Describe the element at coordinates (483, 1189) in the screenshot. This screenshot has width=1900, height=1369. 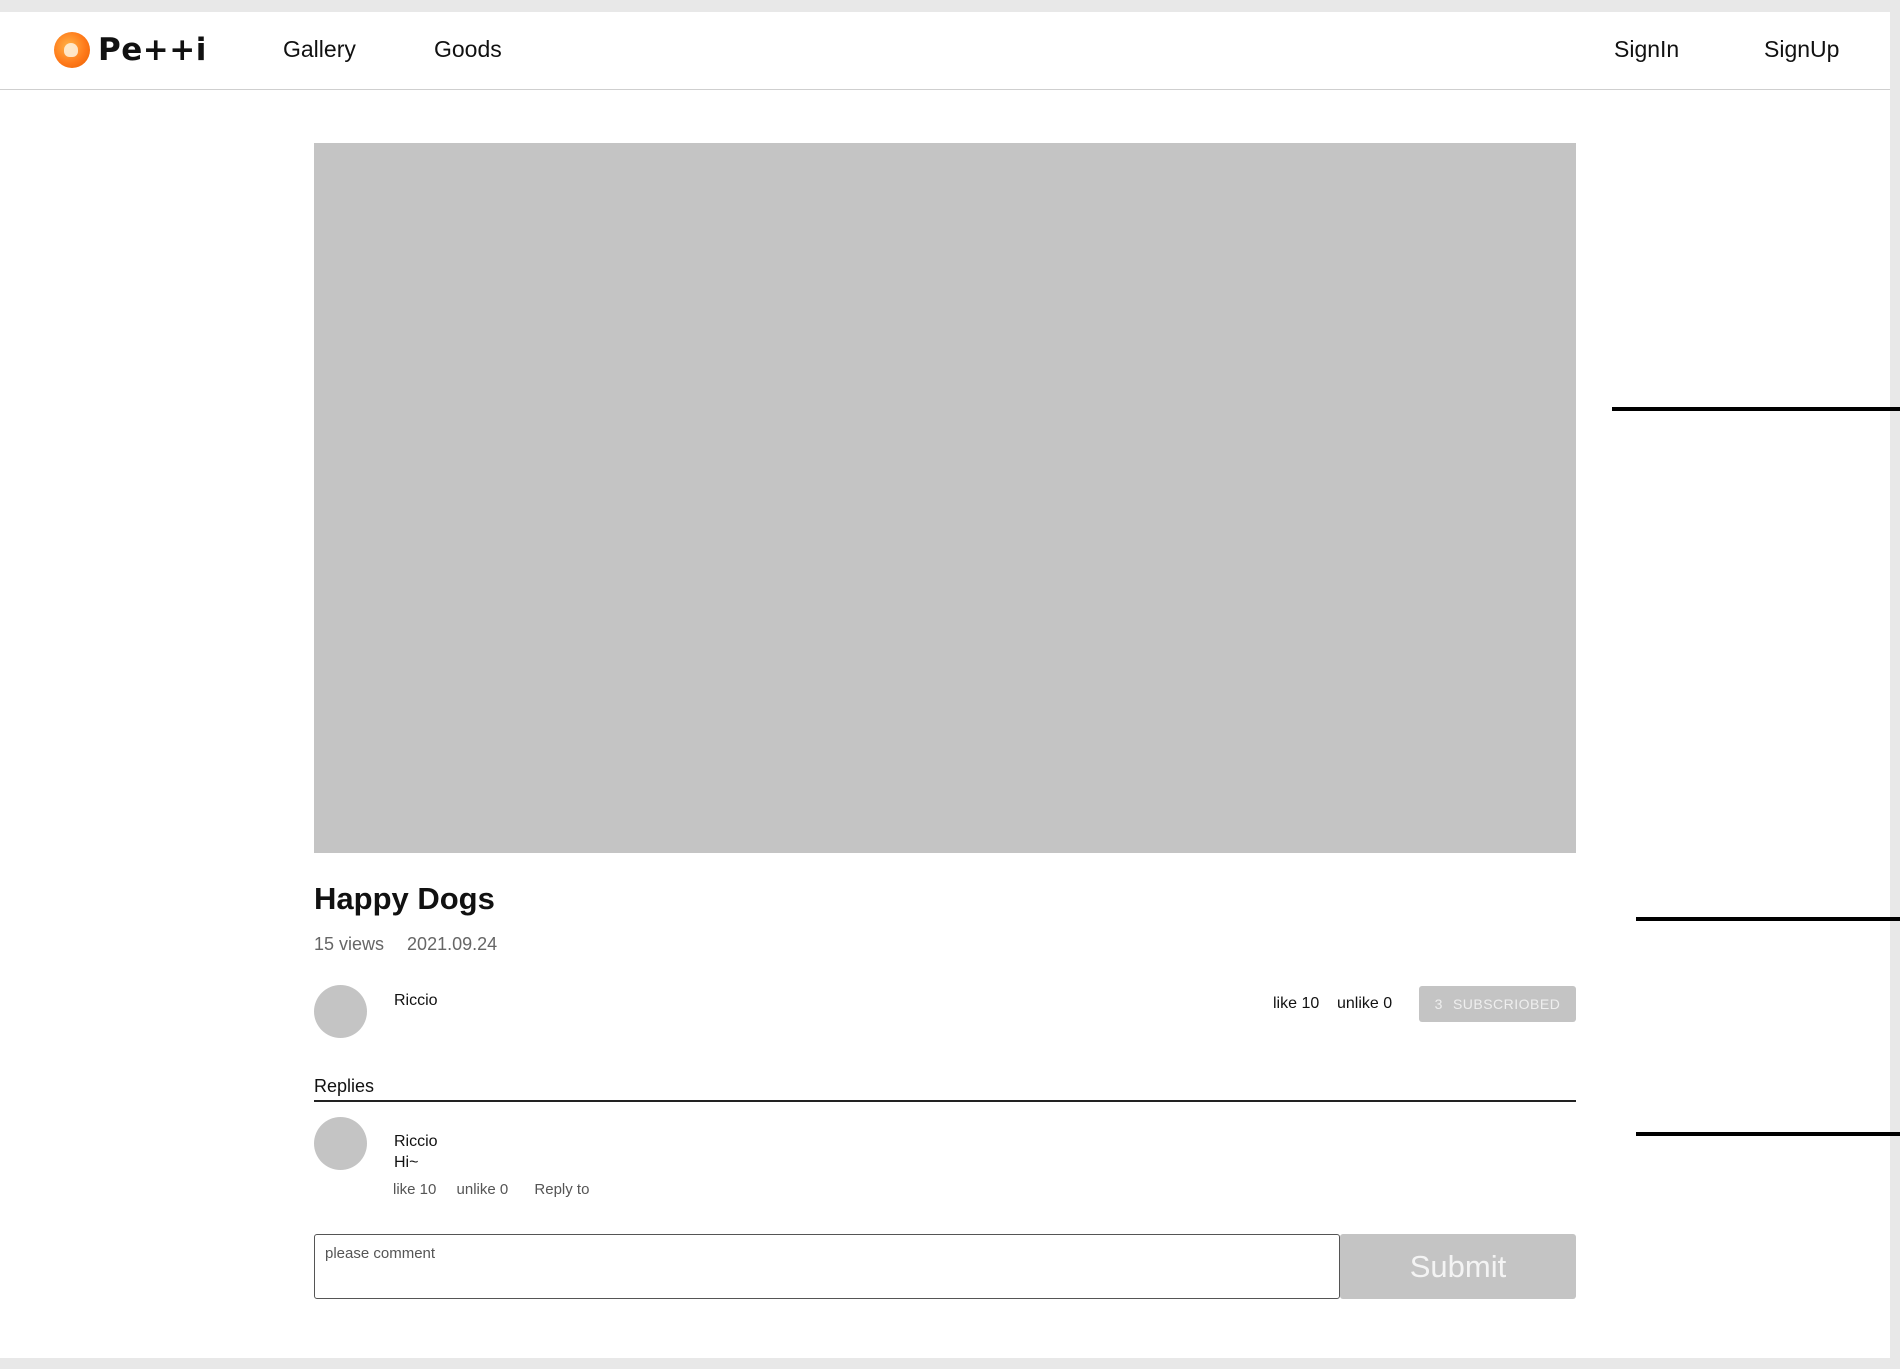
I see `reply-unlike-button: unlike 0` at that location.